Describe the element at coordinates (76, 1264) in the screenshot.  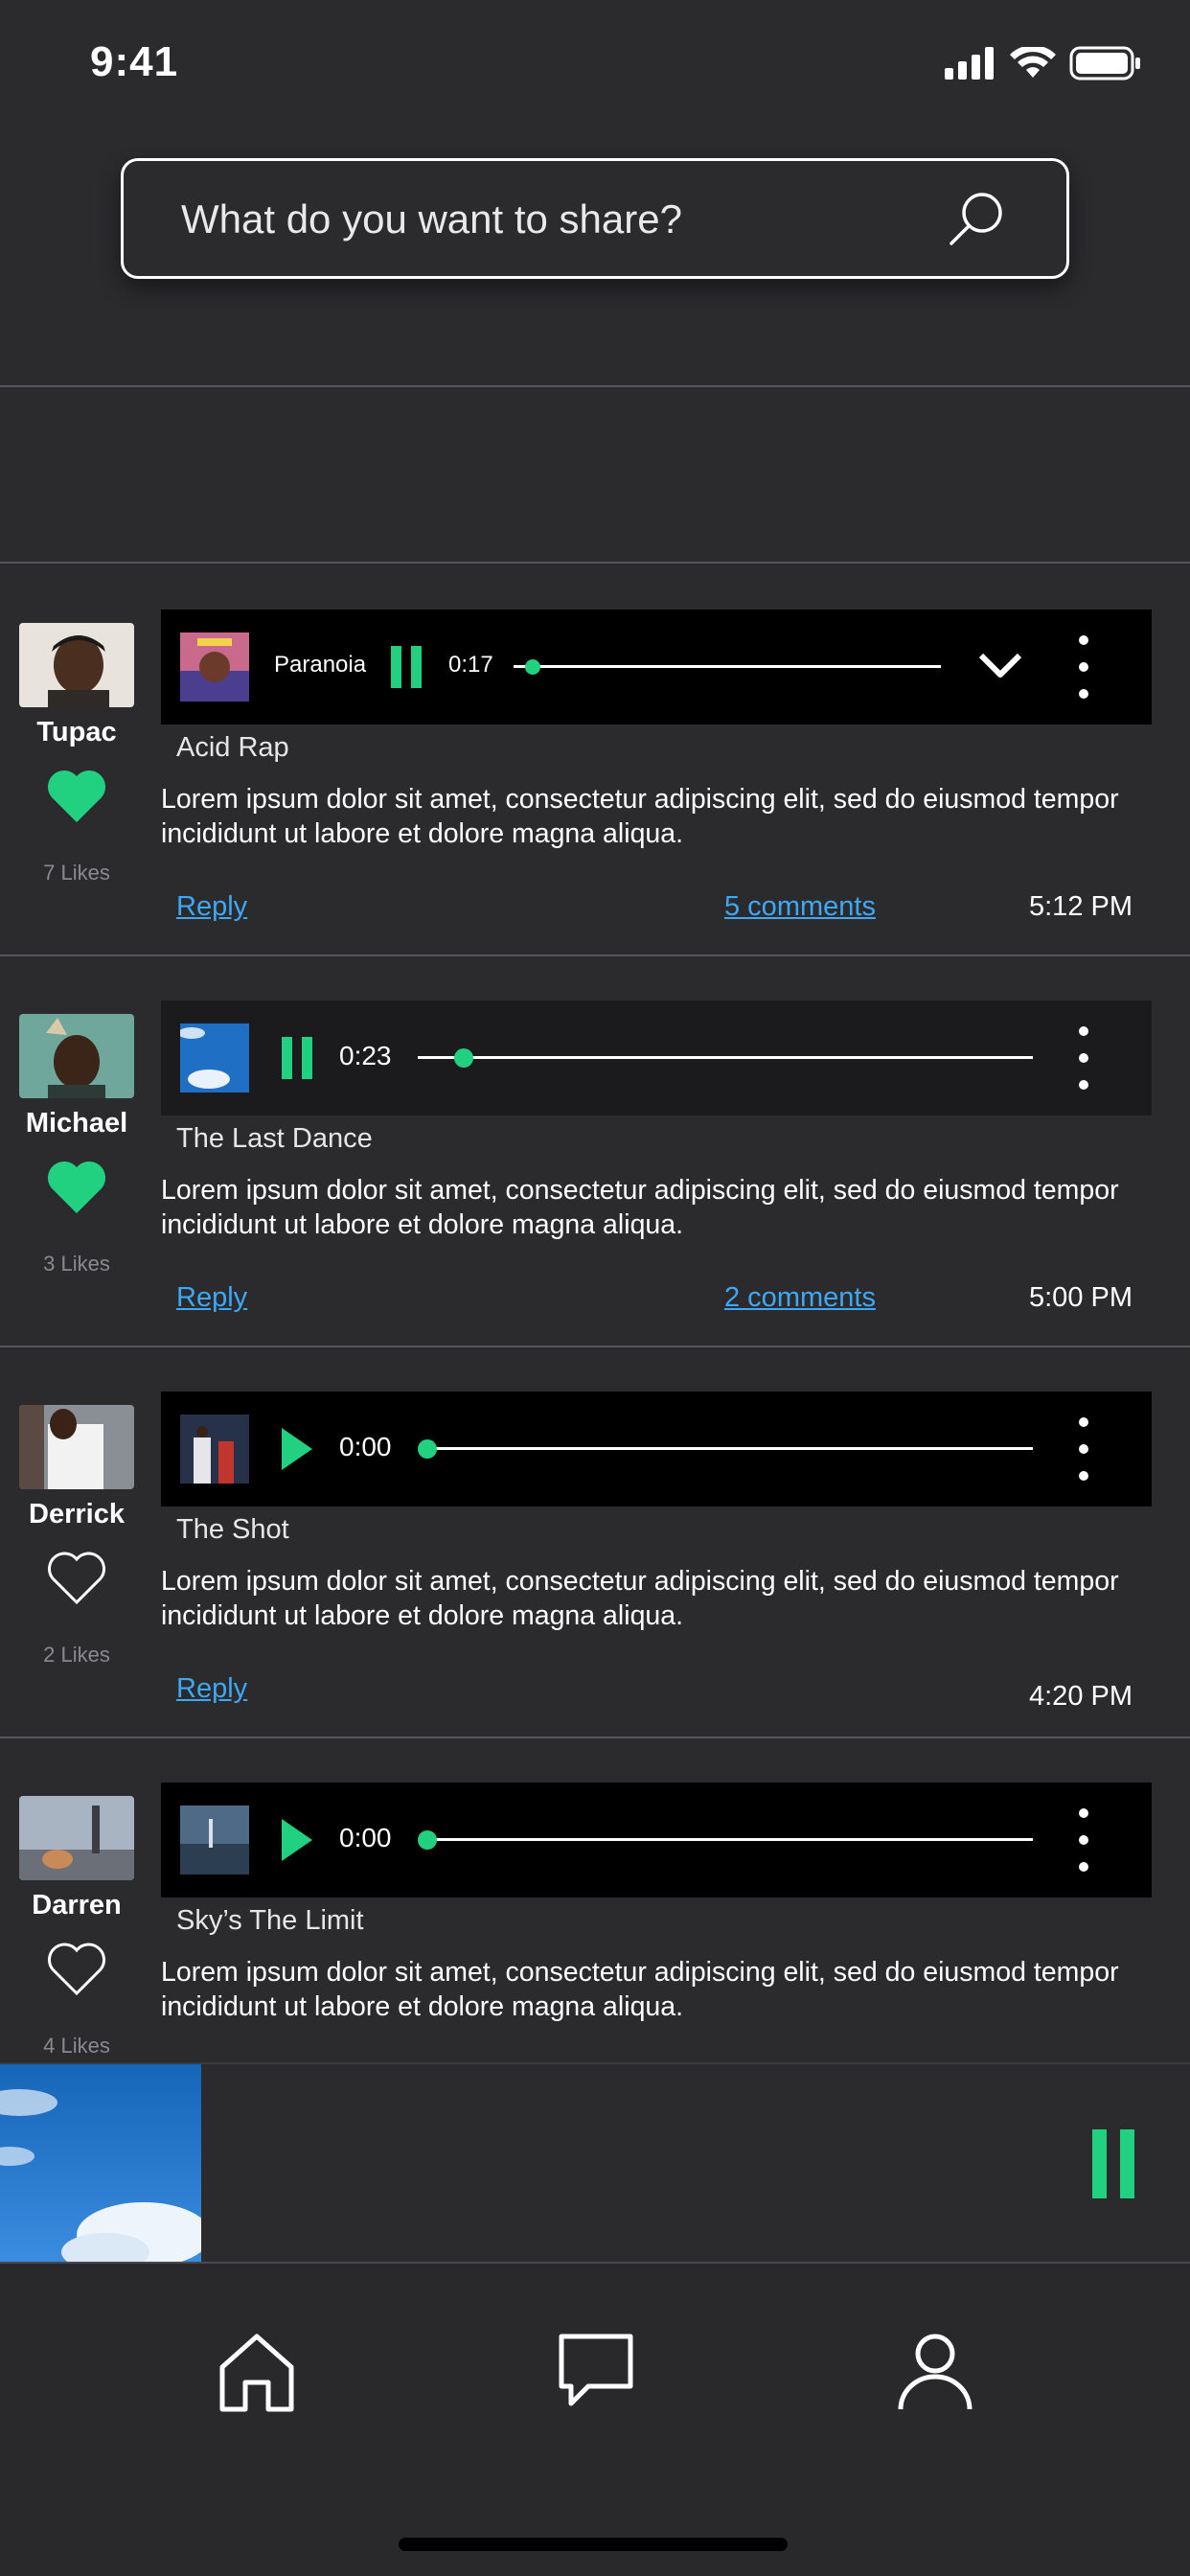
I see `likes-count: 3 Likes` at that location.